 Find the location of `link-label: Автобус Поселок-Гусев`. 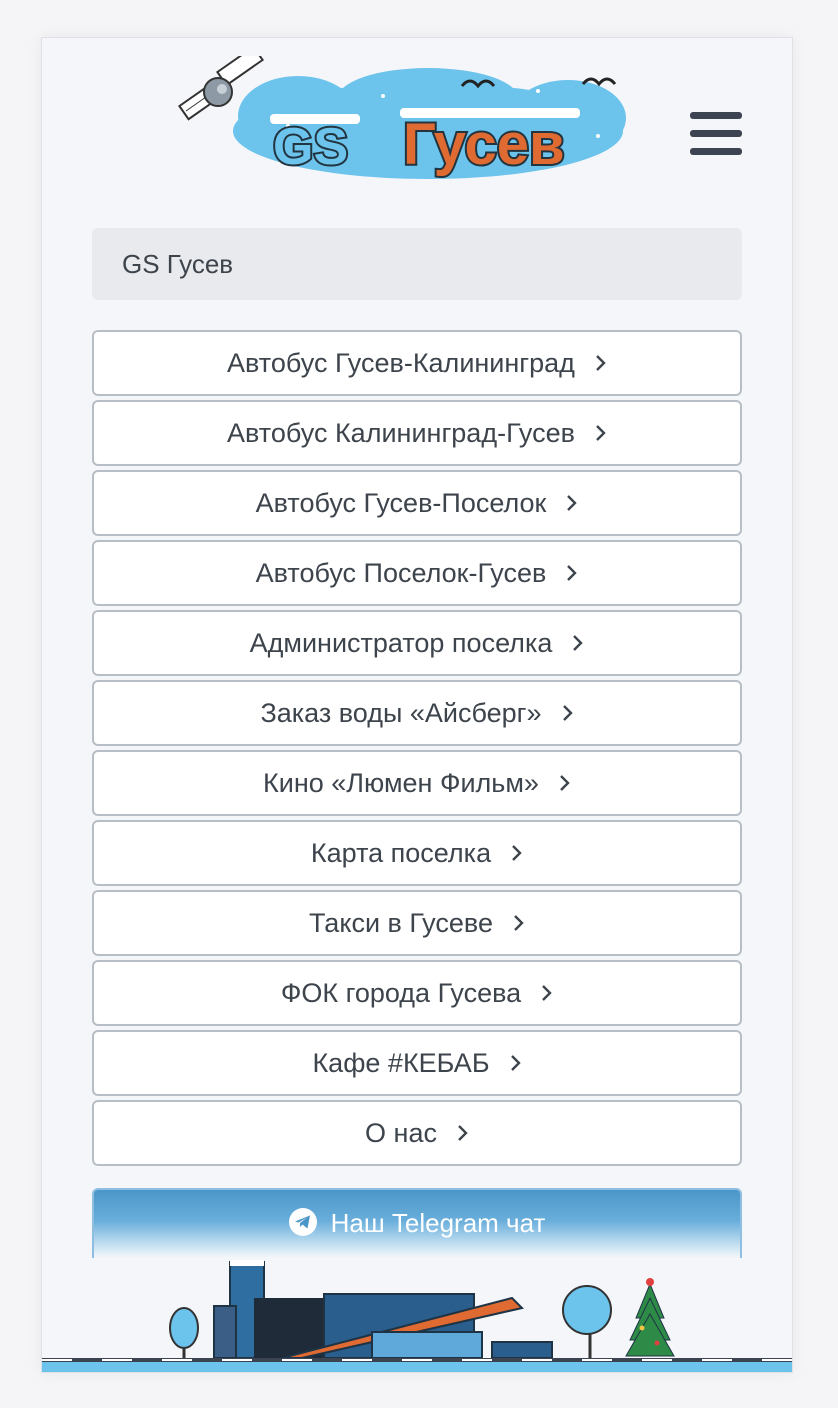

link-label: Автобус Поселок-Гусев is located at coordinates (401, 572).